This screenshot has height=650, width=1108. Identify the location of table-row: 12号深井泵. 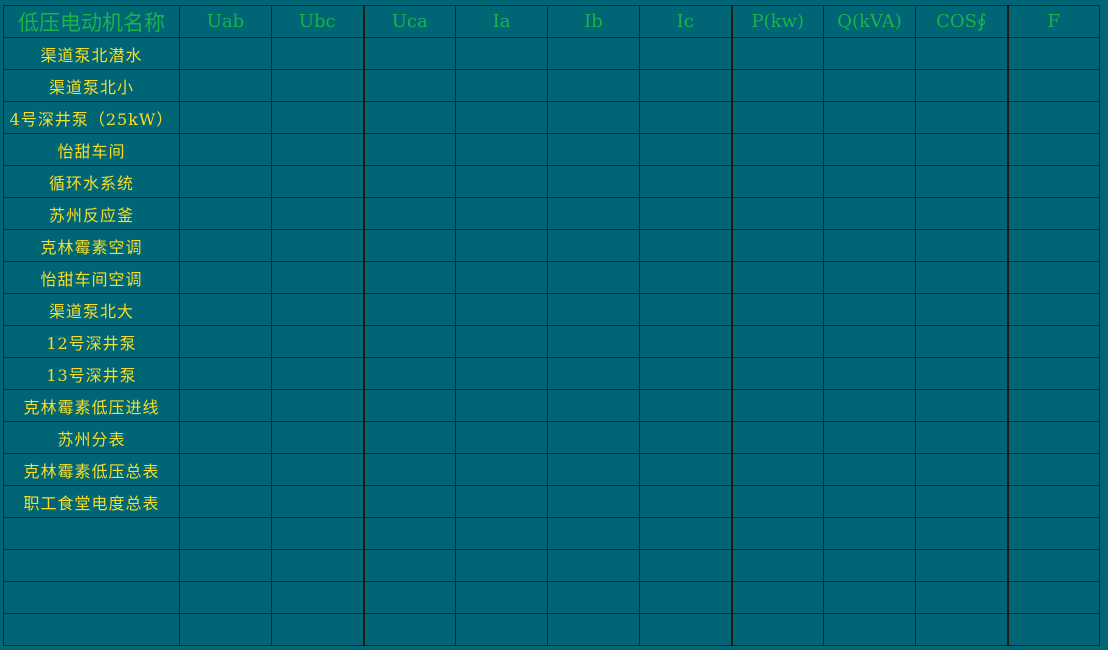
(551, 341).